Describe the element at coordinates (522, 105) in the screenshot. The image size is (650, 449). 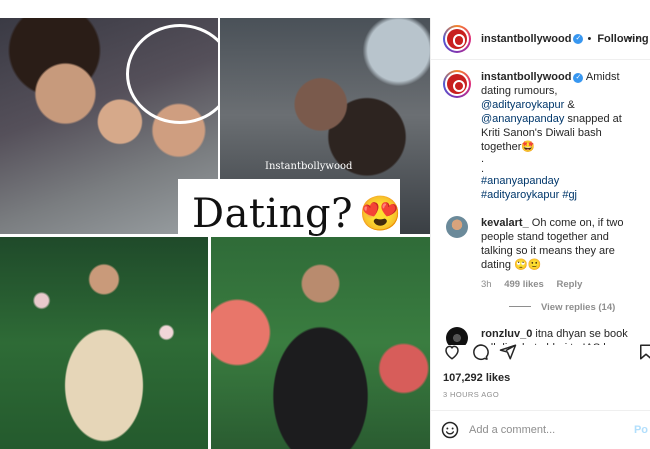
I see `mention-link: @adityaroykapur` at that location.